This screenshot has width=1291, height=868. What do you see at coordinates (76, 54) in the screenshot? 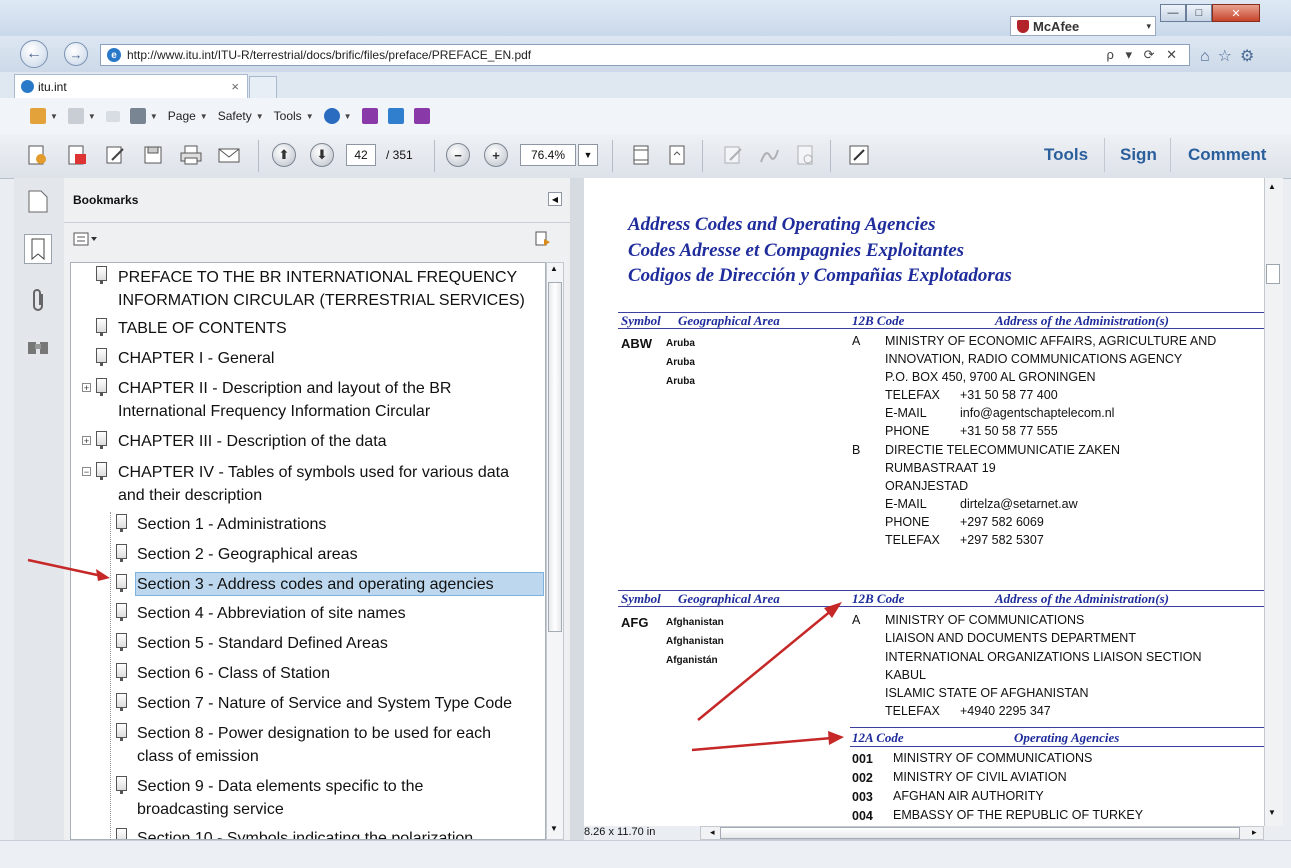
I see `forward-button: →` at bounding box center [76, 54].